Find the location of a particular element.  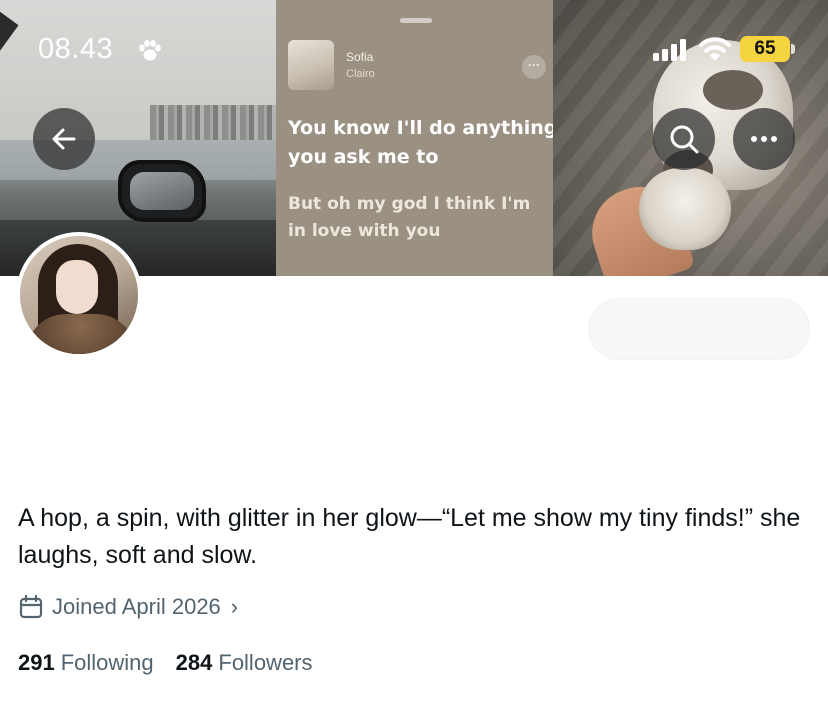

joined-date: Joined April 2026 › is located at coordinates (128, 607).